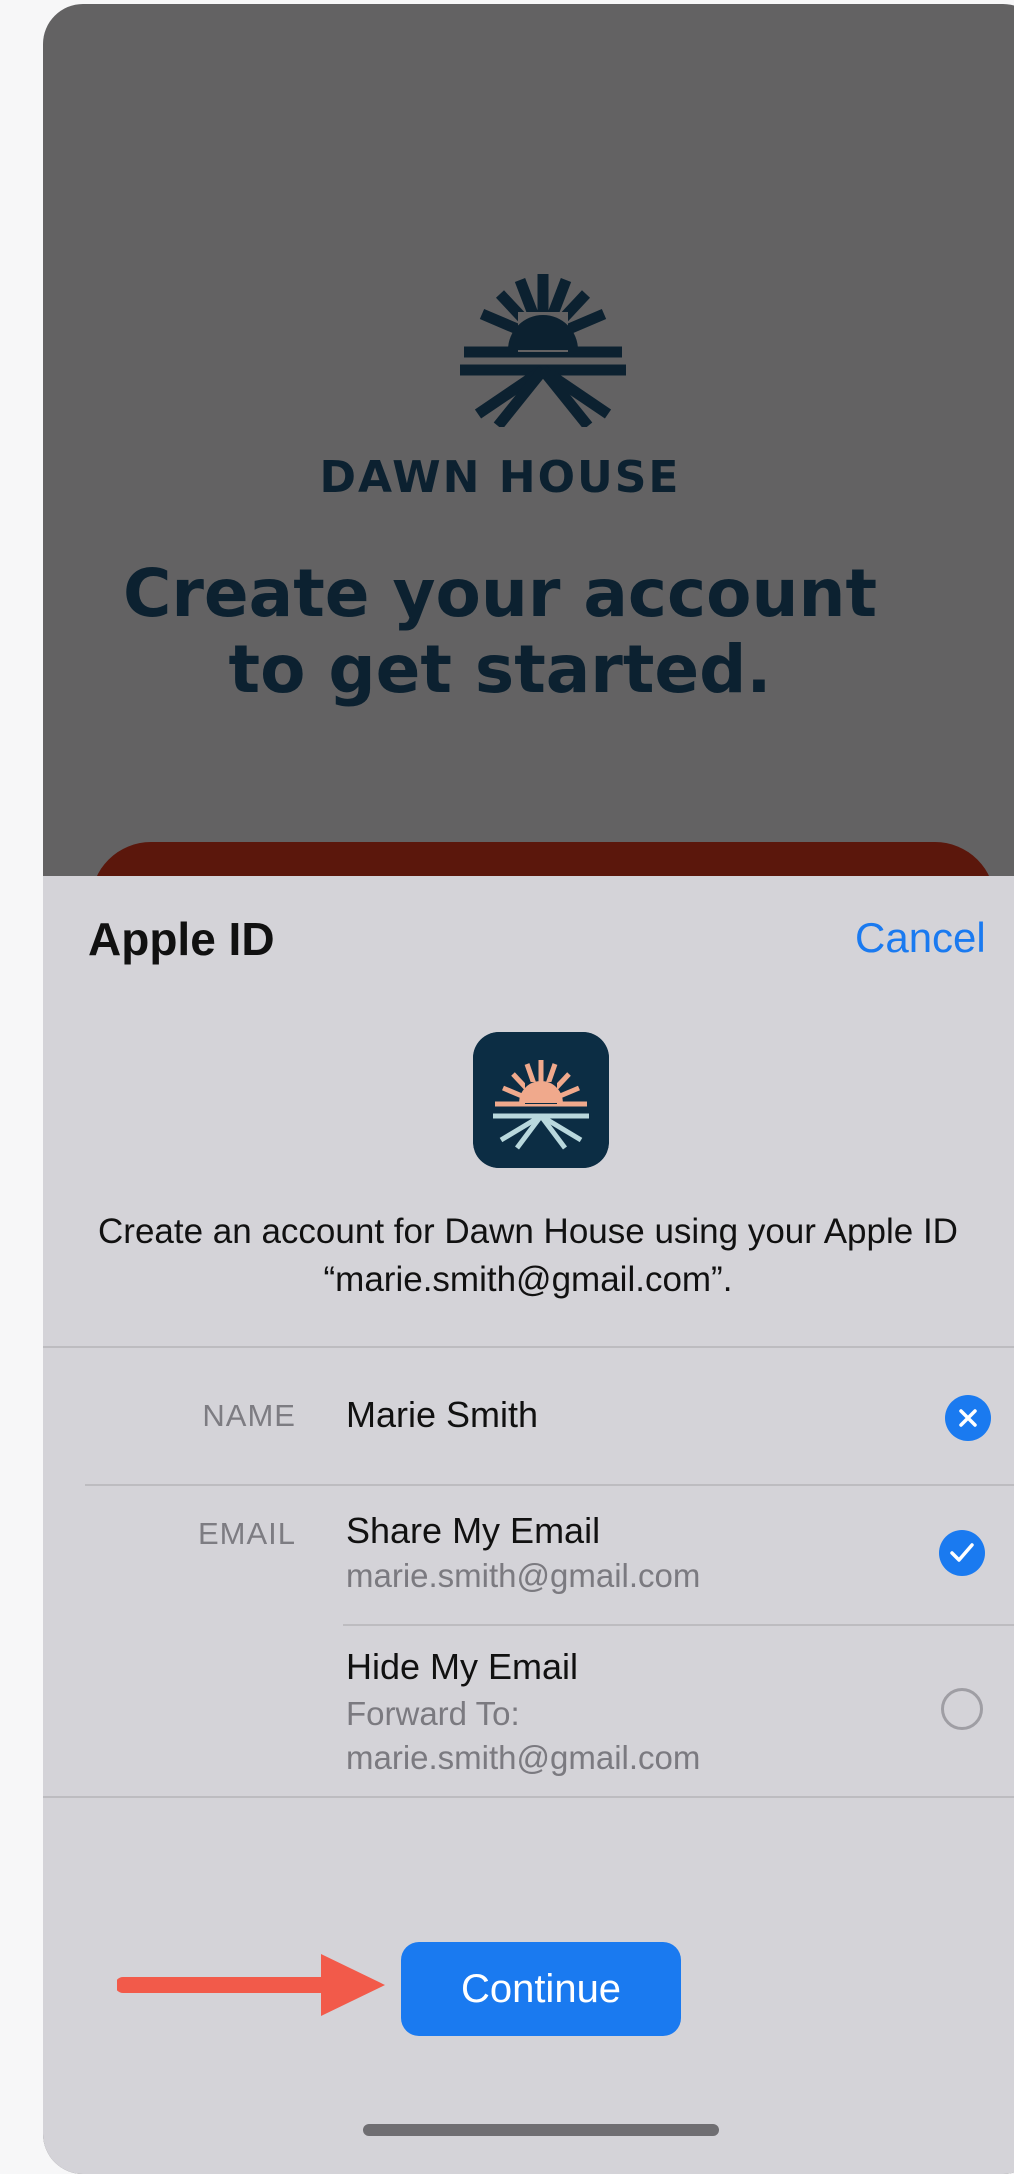  Describe the element at coordinates (462, 1666) in the screenshot. I see `email-option-title: Hide My Email` at that location.